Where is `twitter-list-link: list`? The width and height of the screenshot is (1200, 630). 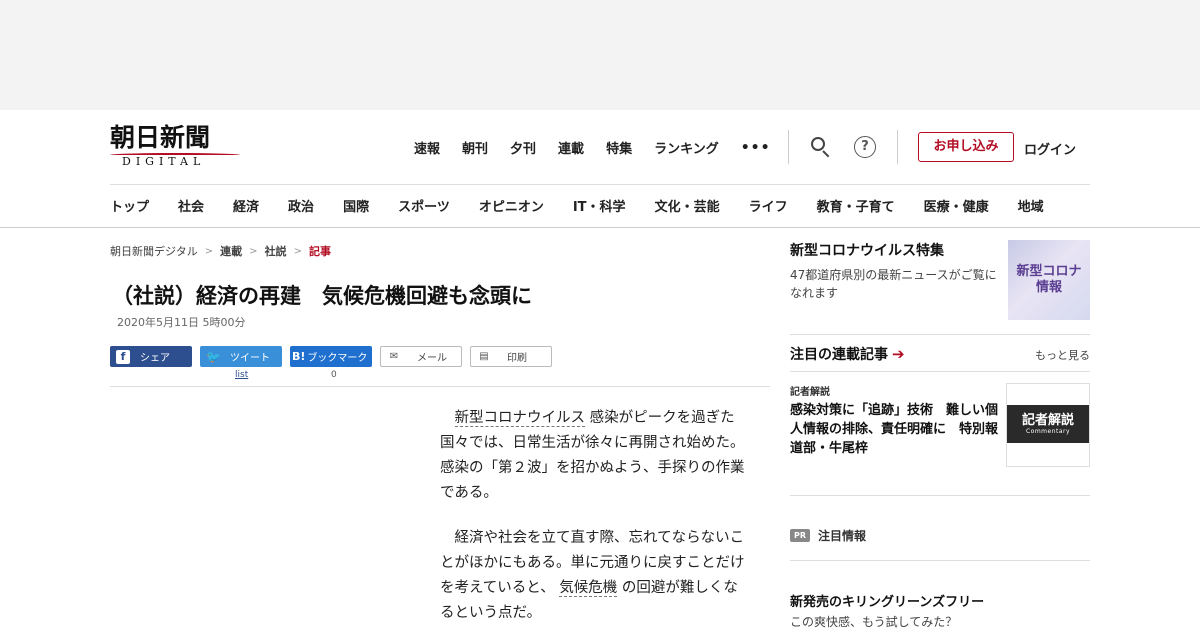
twitter-list-link: list is located at coordinates (241, 375).